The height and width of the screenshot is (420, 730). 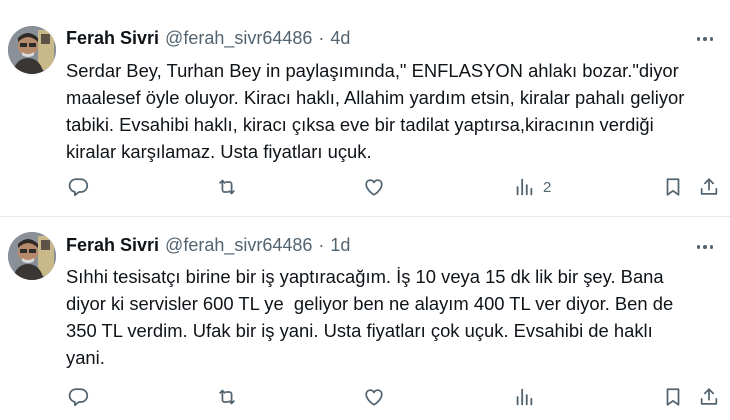 I want to click on views-count: 2, so click(x=547, y=187).